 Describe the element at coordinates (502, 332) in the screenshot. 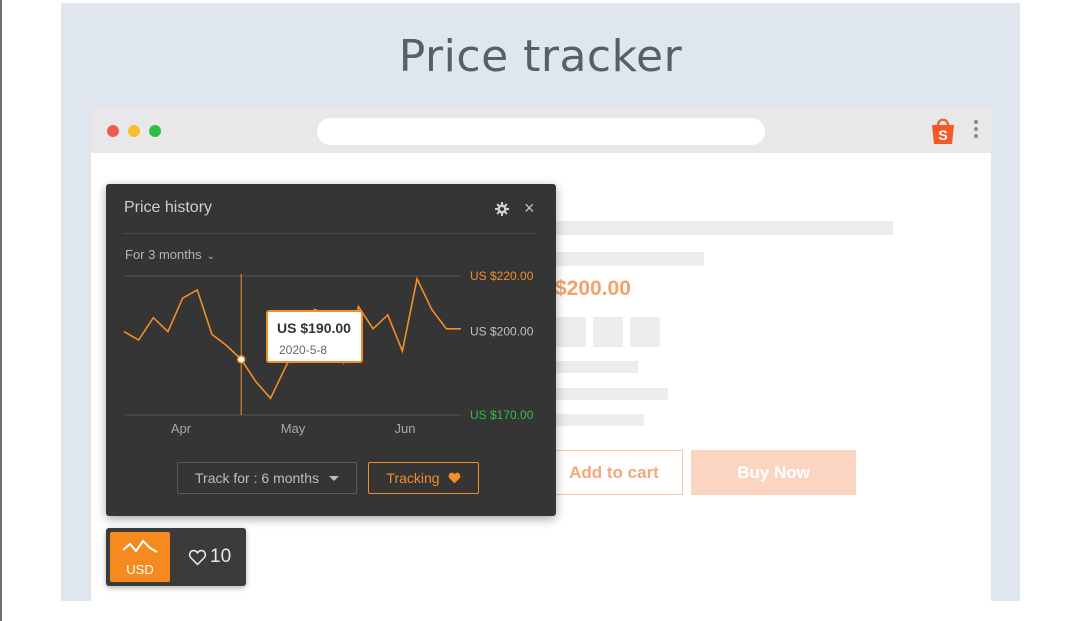

I see `y-tick-label: US $200.00` at that location.